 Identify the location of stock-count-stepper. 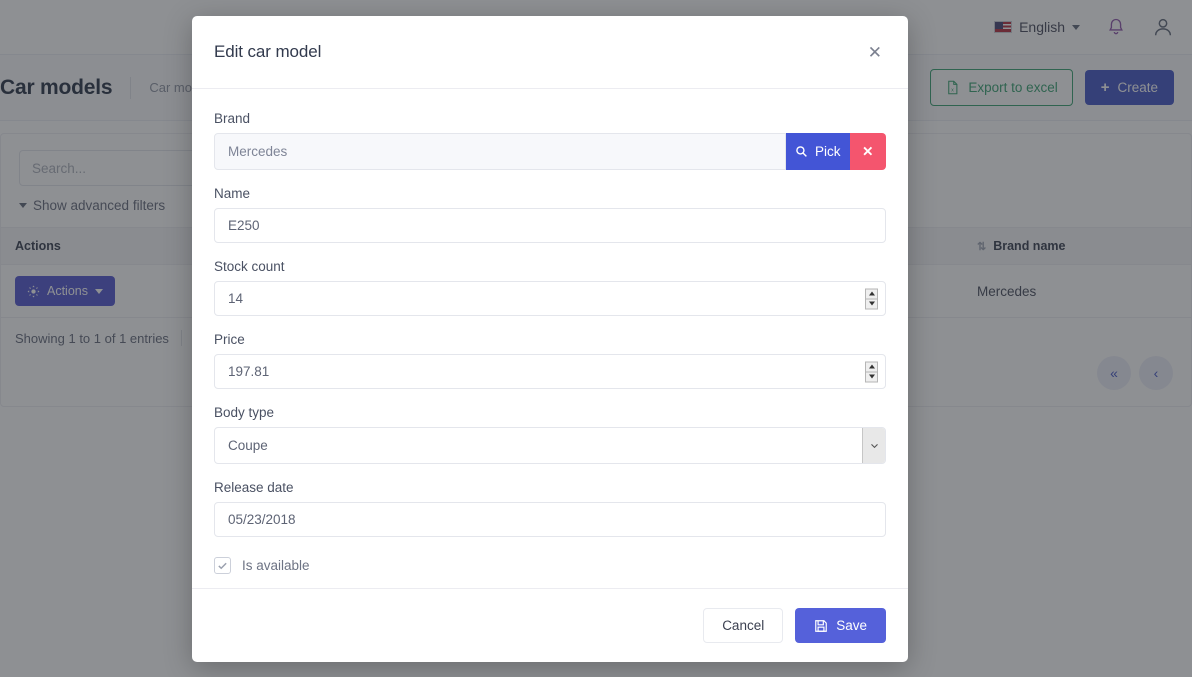
(871, 298).